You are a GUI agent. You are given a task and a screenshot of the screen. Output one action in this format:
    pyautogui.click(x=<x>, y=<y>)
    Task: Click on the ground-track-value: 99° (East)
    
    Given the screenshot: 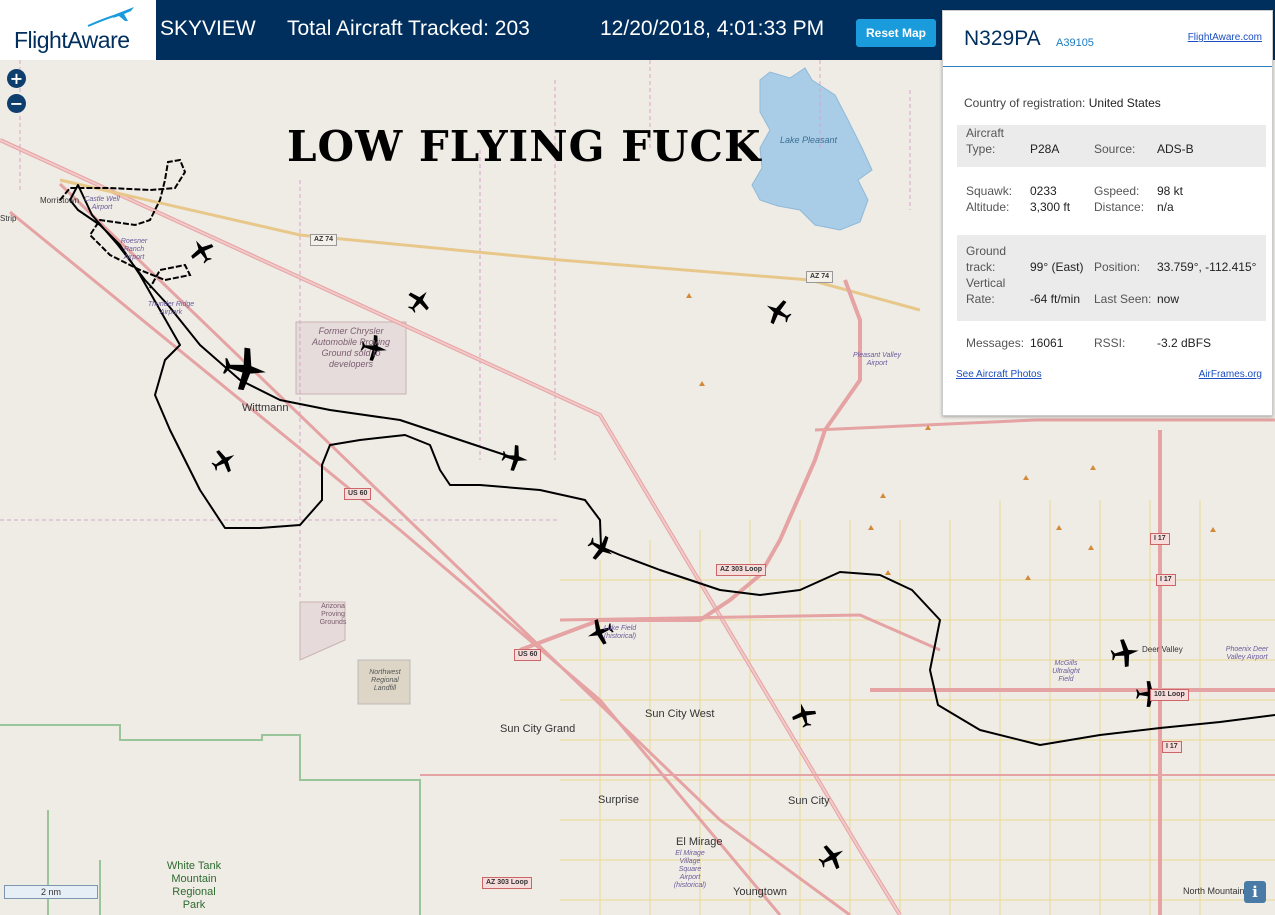 What is the action you would take?
    pyautogui.click(x=1057, y=267)
    